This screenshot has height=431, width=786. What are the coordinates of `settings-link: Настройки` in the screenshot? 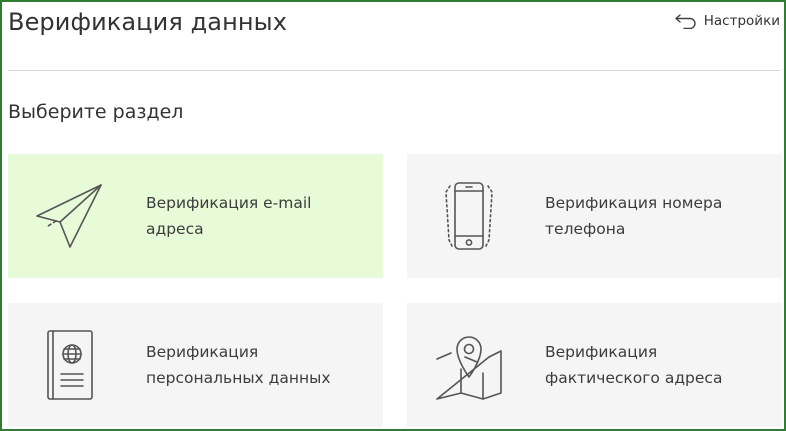 It's located at (727, 21).